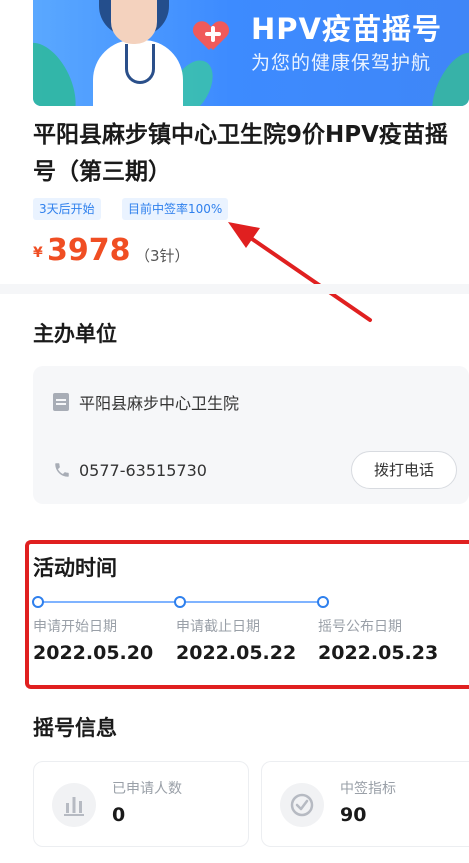  I want to click on organizer-section-title: 主办单位, so click(75, 334).